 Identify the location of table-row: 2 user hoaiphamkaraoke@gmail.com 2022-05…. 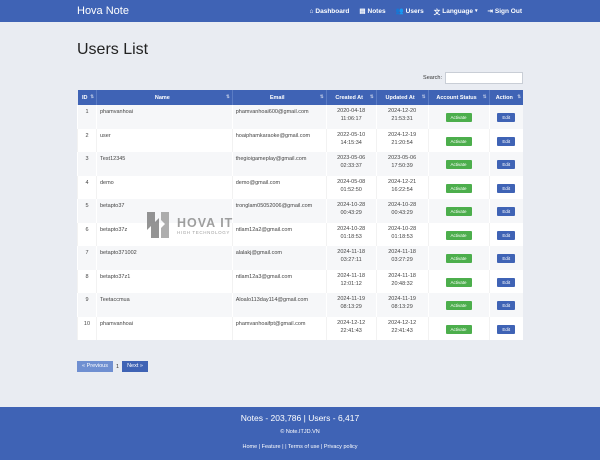
(300, 140).